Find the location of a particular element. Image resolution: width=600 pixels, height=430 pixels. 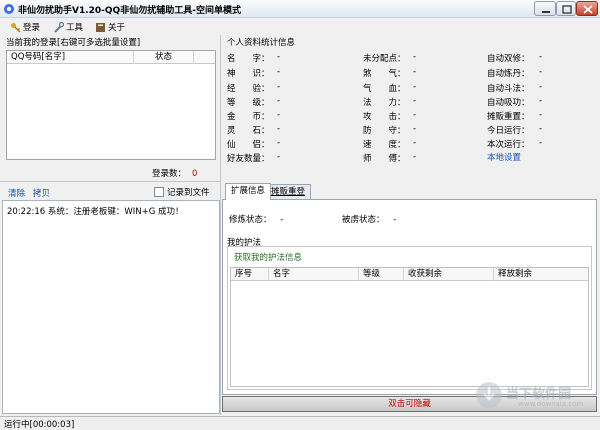

close-icon is located at coordinates (588, 9).